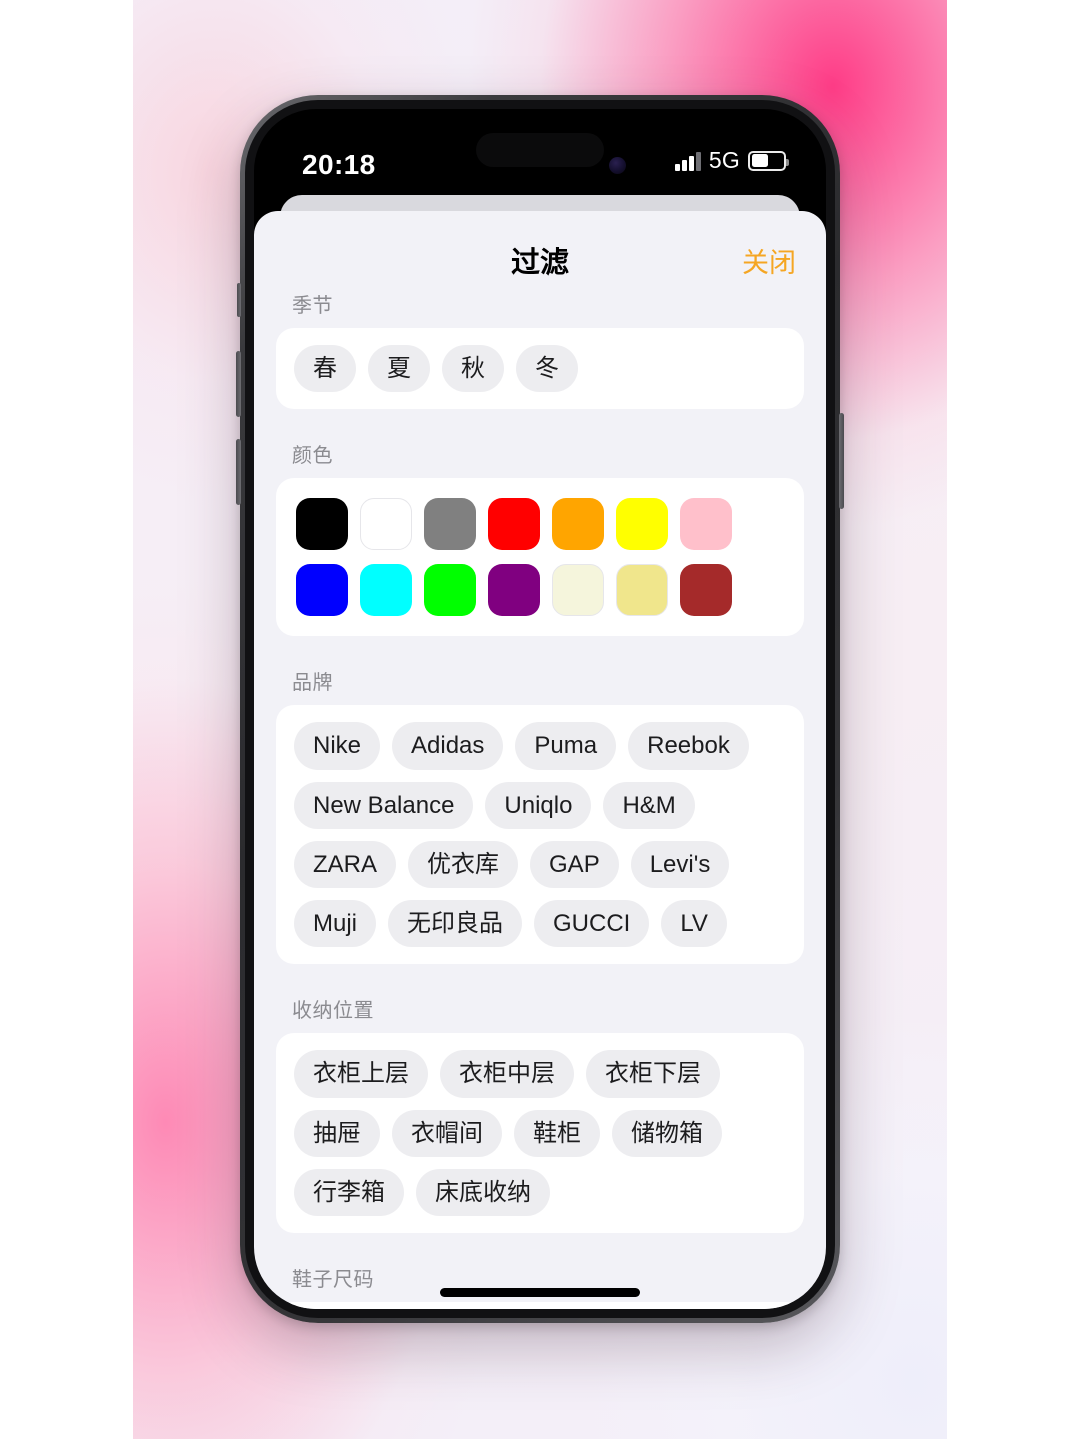 The width and height of the screenshot is (1080, 1439). I want to click on section-card-color, so click(540, 557).